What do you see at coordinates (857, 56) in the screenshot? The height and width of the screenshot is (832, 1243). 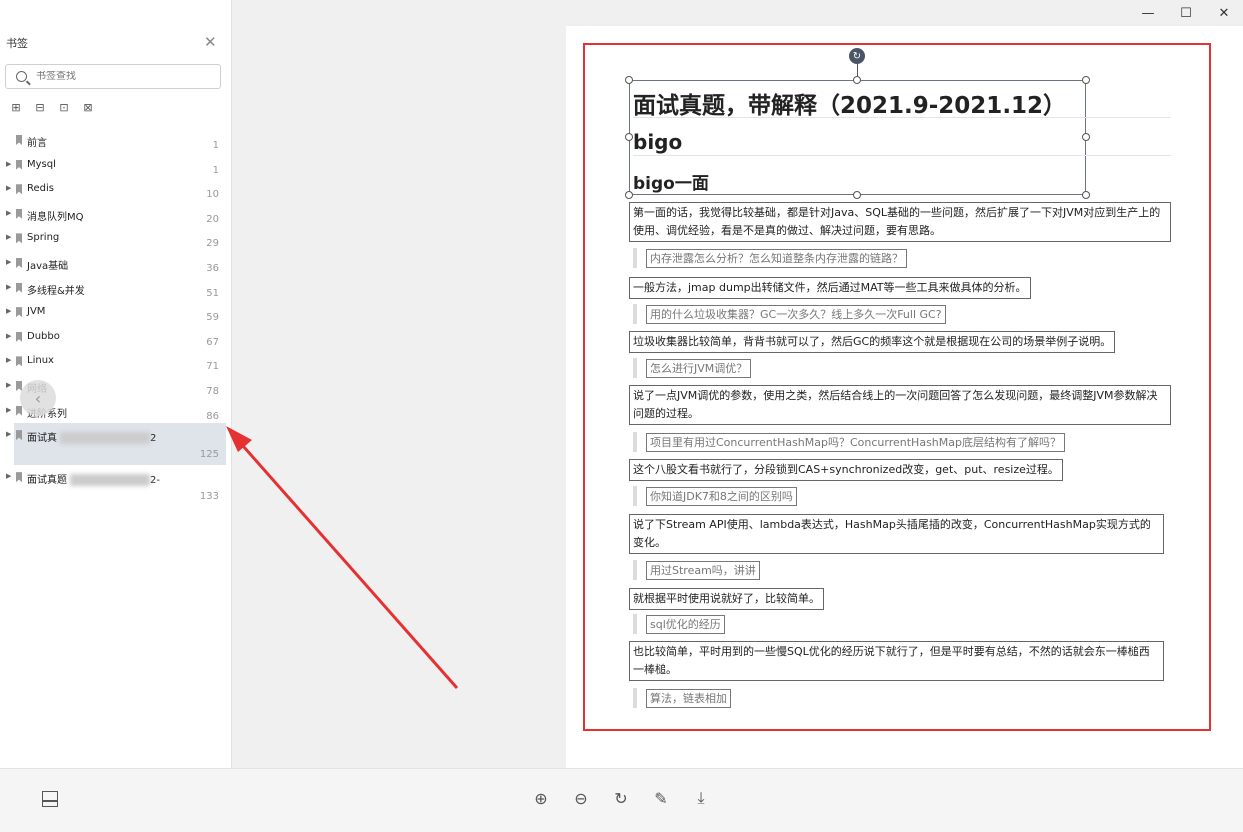 I see `rotate-handle-icon: ↻` at bounding box center [857, 56].